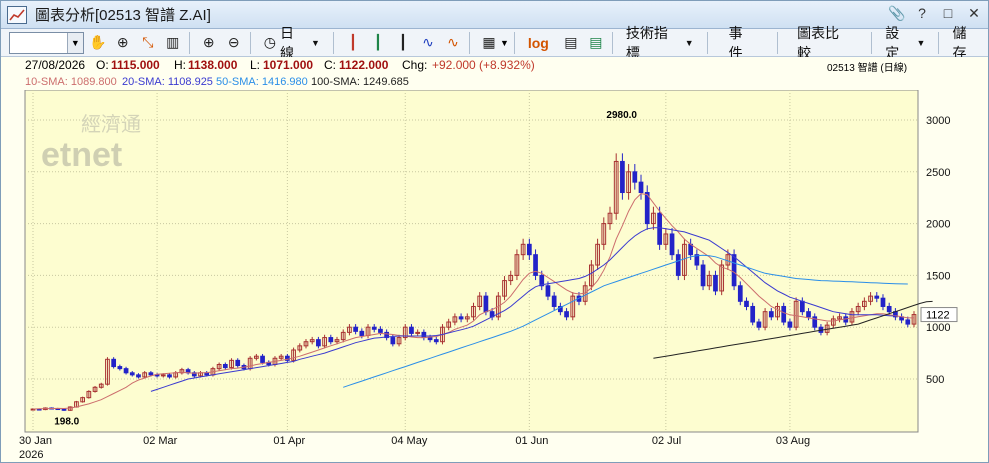 The image size is (989, 463). Describe the element at coordinates (31, 455) in the screenshot. I see `x-year-label: 2026` at that location.